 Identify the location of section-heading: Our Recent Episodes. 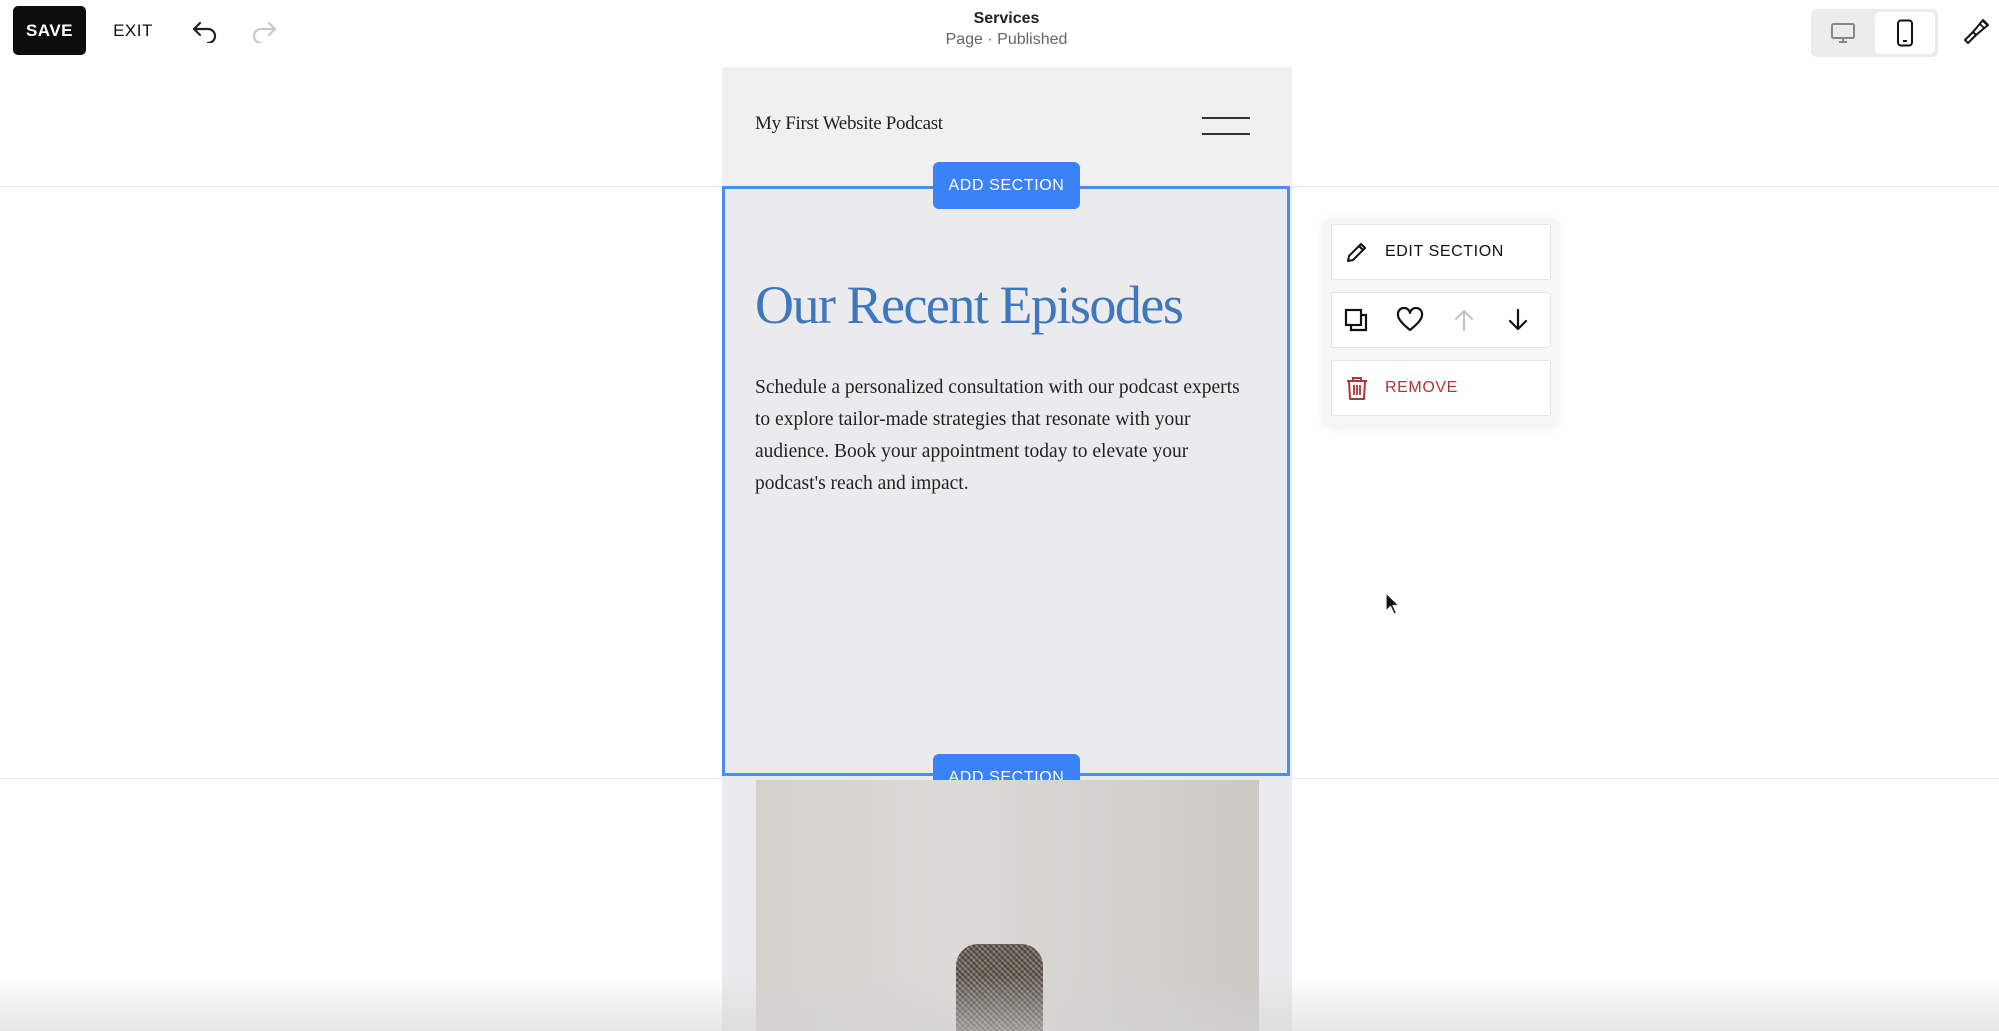
(969, 305).